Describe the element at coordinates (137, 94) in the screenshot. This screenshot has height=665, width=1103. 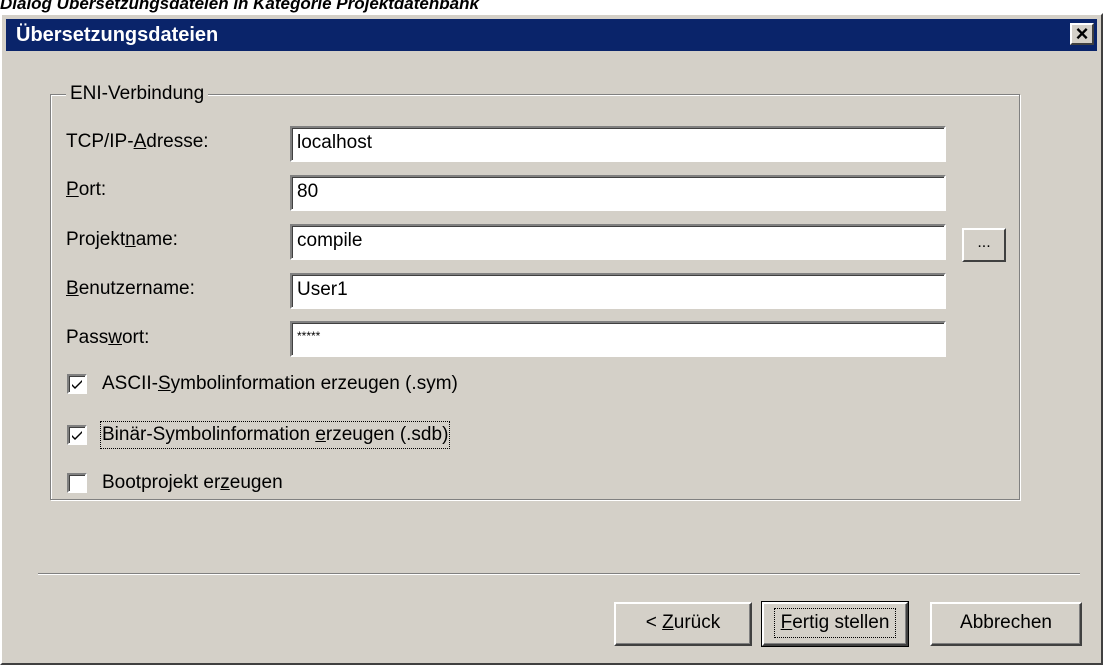
I see `group-title: ENI-Verbindung` at that location.